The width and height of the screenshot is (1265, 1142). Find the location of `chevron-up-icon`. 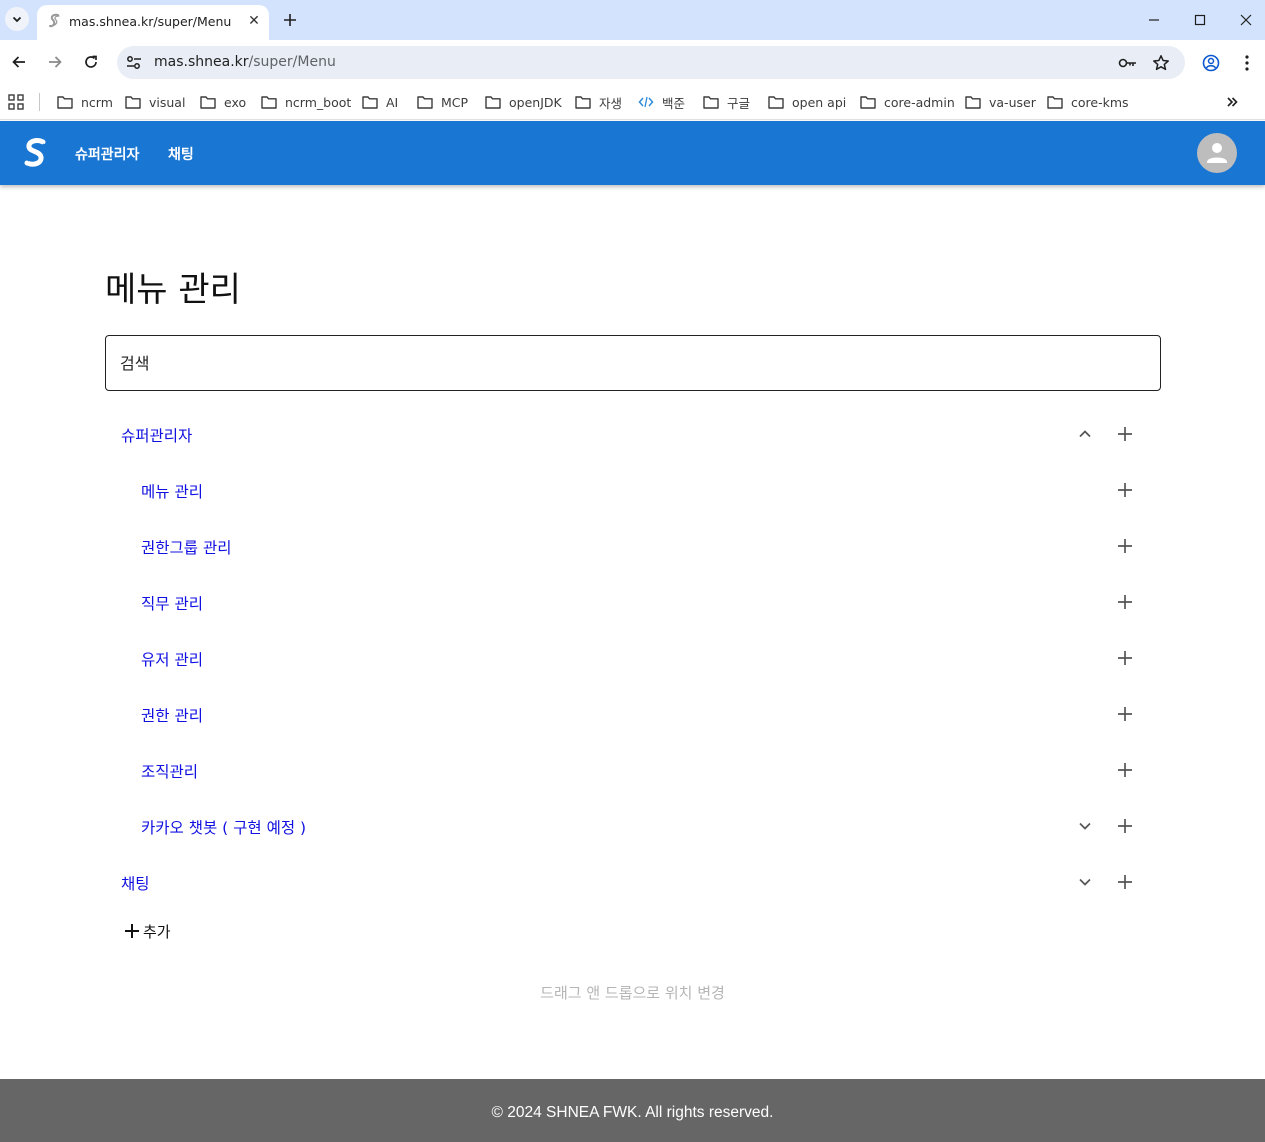

chevron-up-icon is located at coordinates (1085, 434).